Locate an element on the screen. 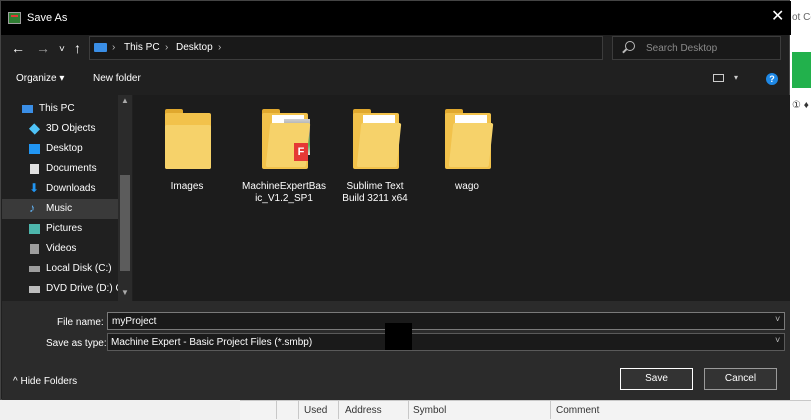 The image size is (811, 420). save-type-label: Save as type: is located at coordinates (76, 343).